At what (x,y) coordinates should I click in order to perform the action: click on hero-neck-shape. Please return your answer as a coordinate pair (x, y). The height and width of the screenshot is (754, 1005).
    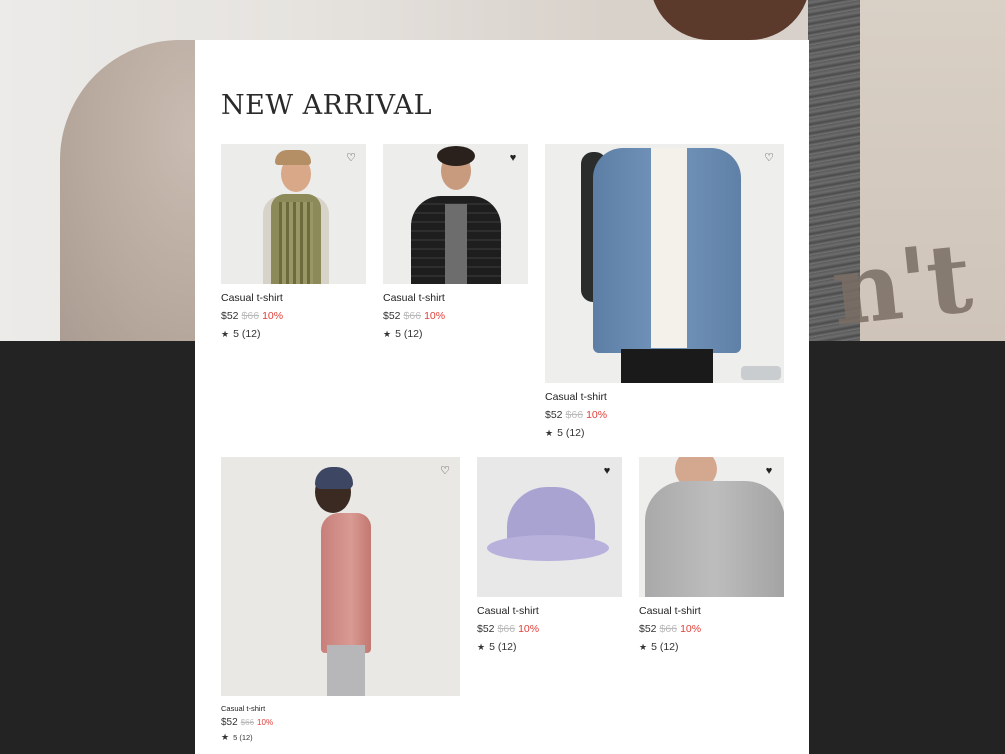
    Looking at the image, I should click on (730, 20).